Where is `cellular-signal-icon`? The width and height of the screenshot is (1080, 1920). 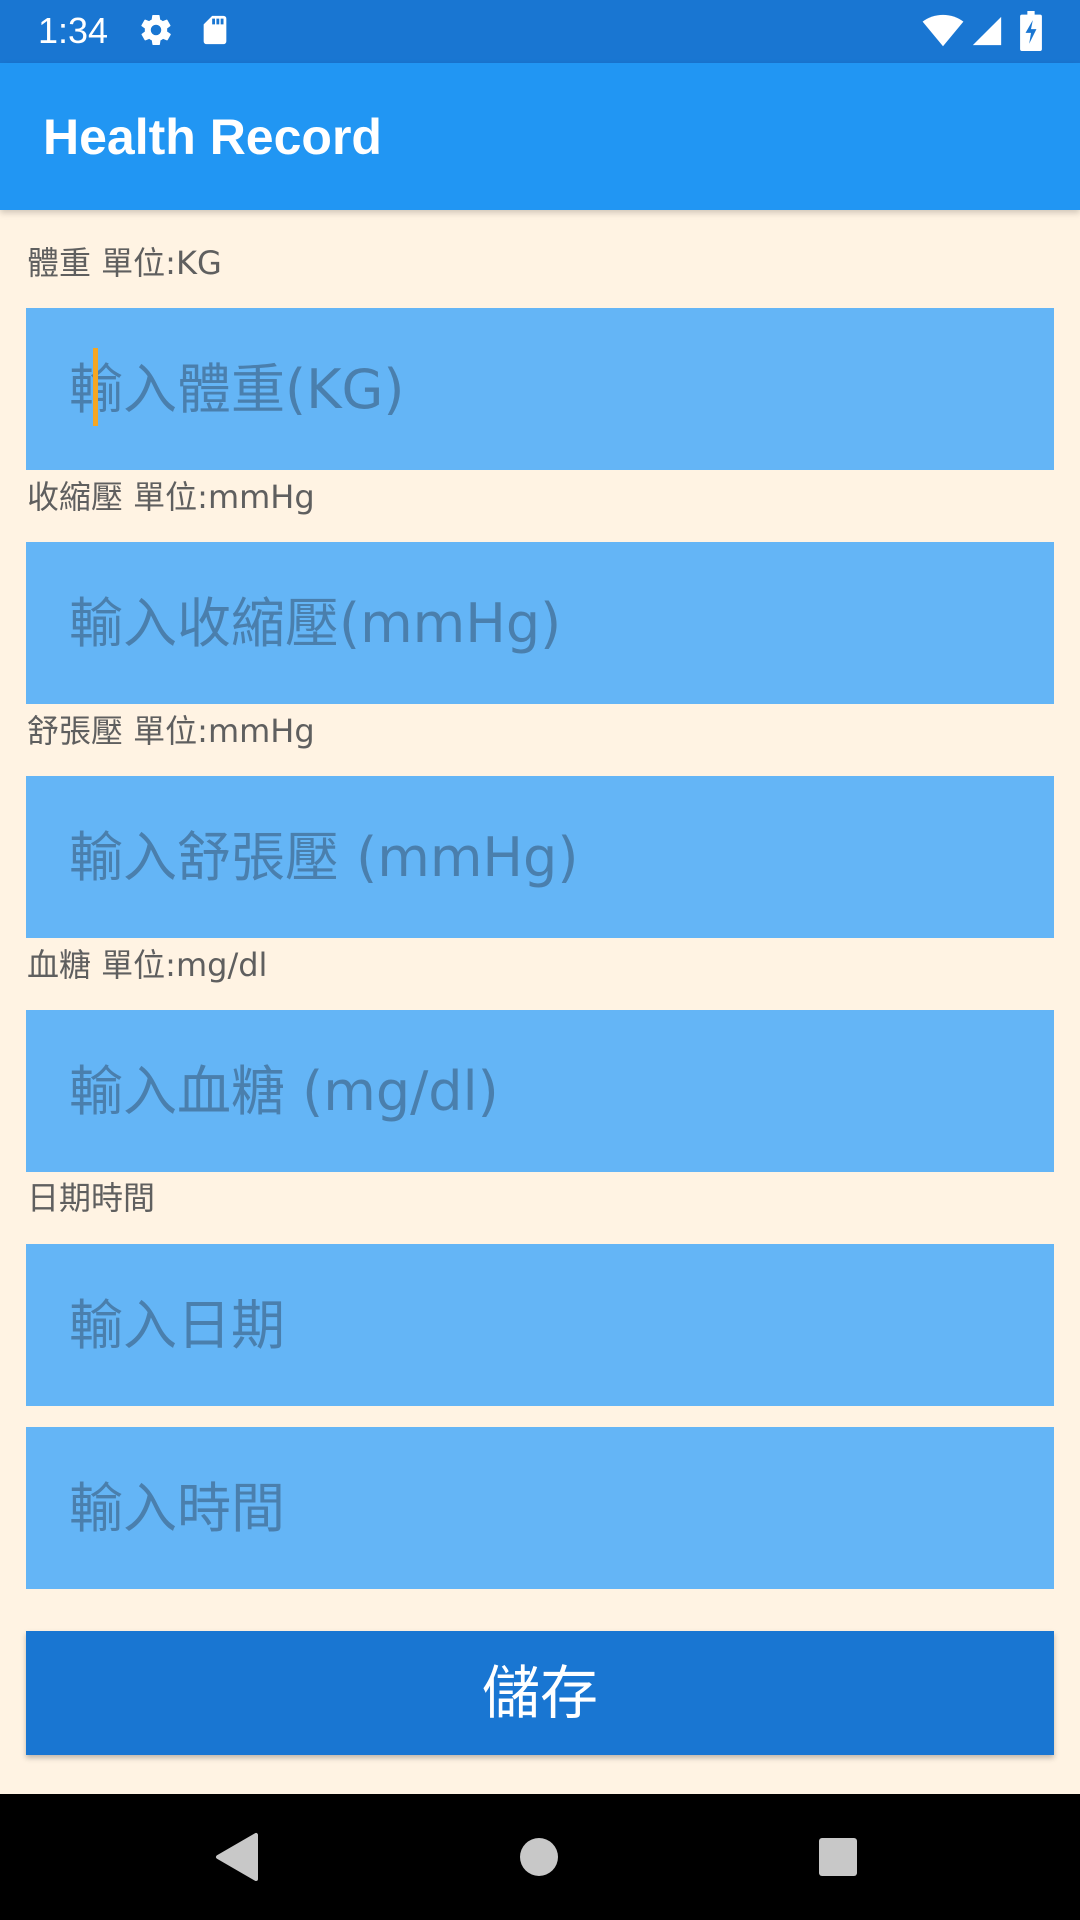
cellular-signal-icon is located at coordinates (987, 33).